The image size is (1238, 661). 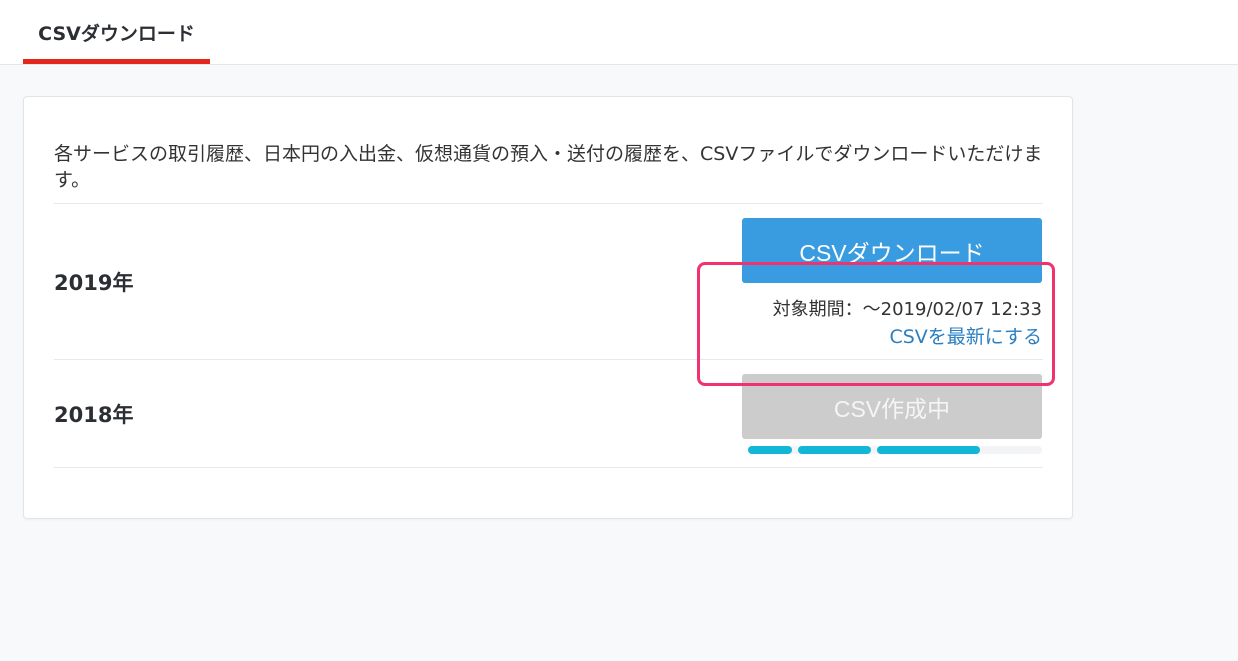 I want to click on csv-generating-button: CSV作成中, so click(x=892, y=406).